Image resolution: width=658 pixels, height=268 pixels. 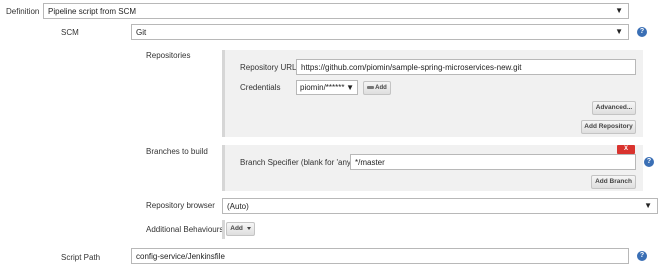 I want to click on add-behaviour-button: Add, so click(x=240, y=229).